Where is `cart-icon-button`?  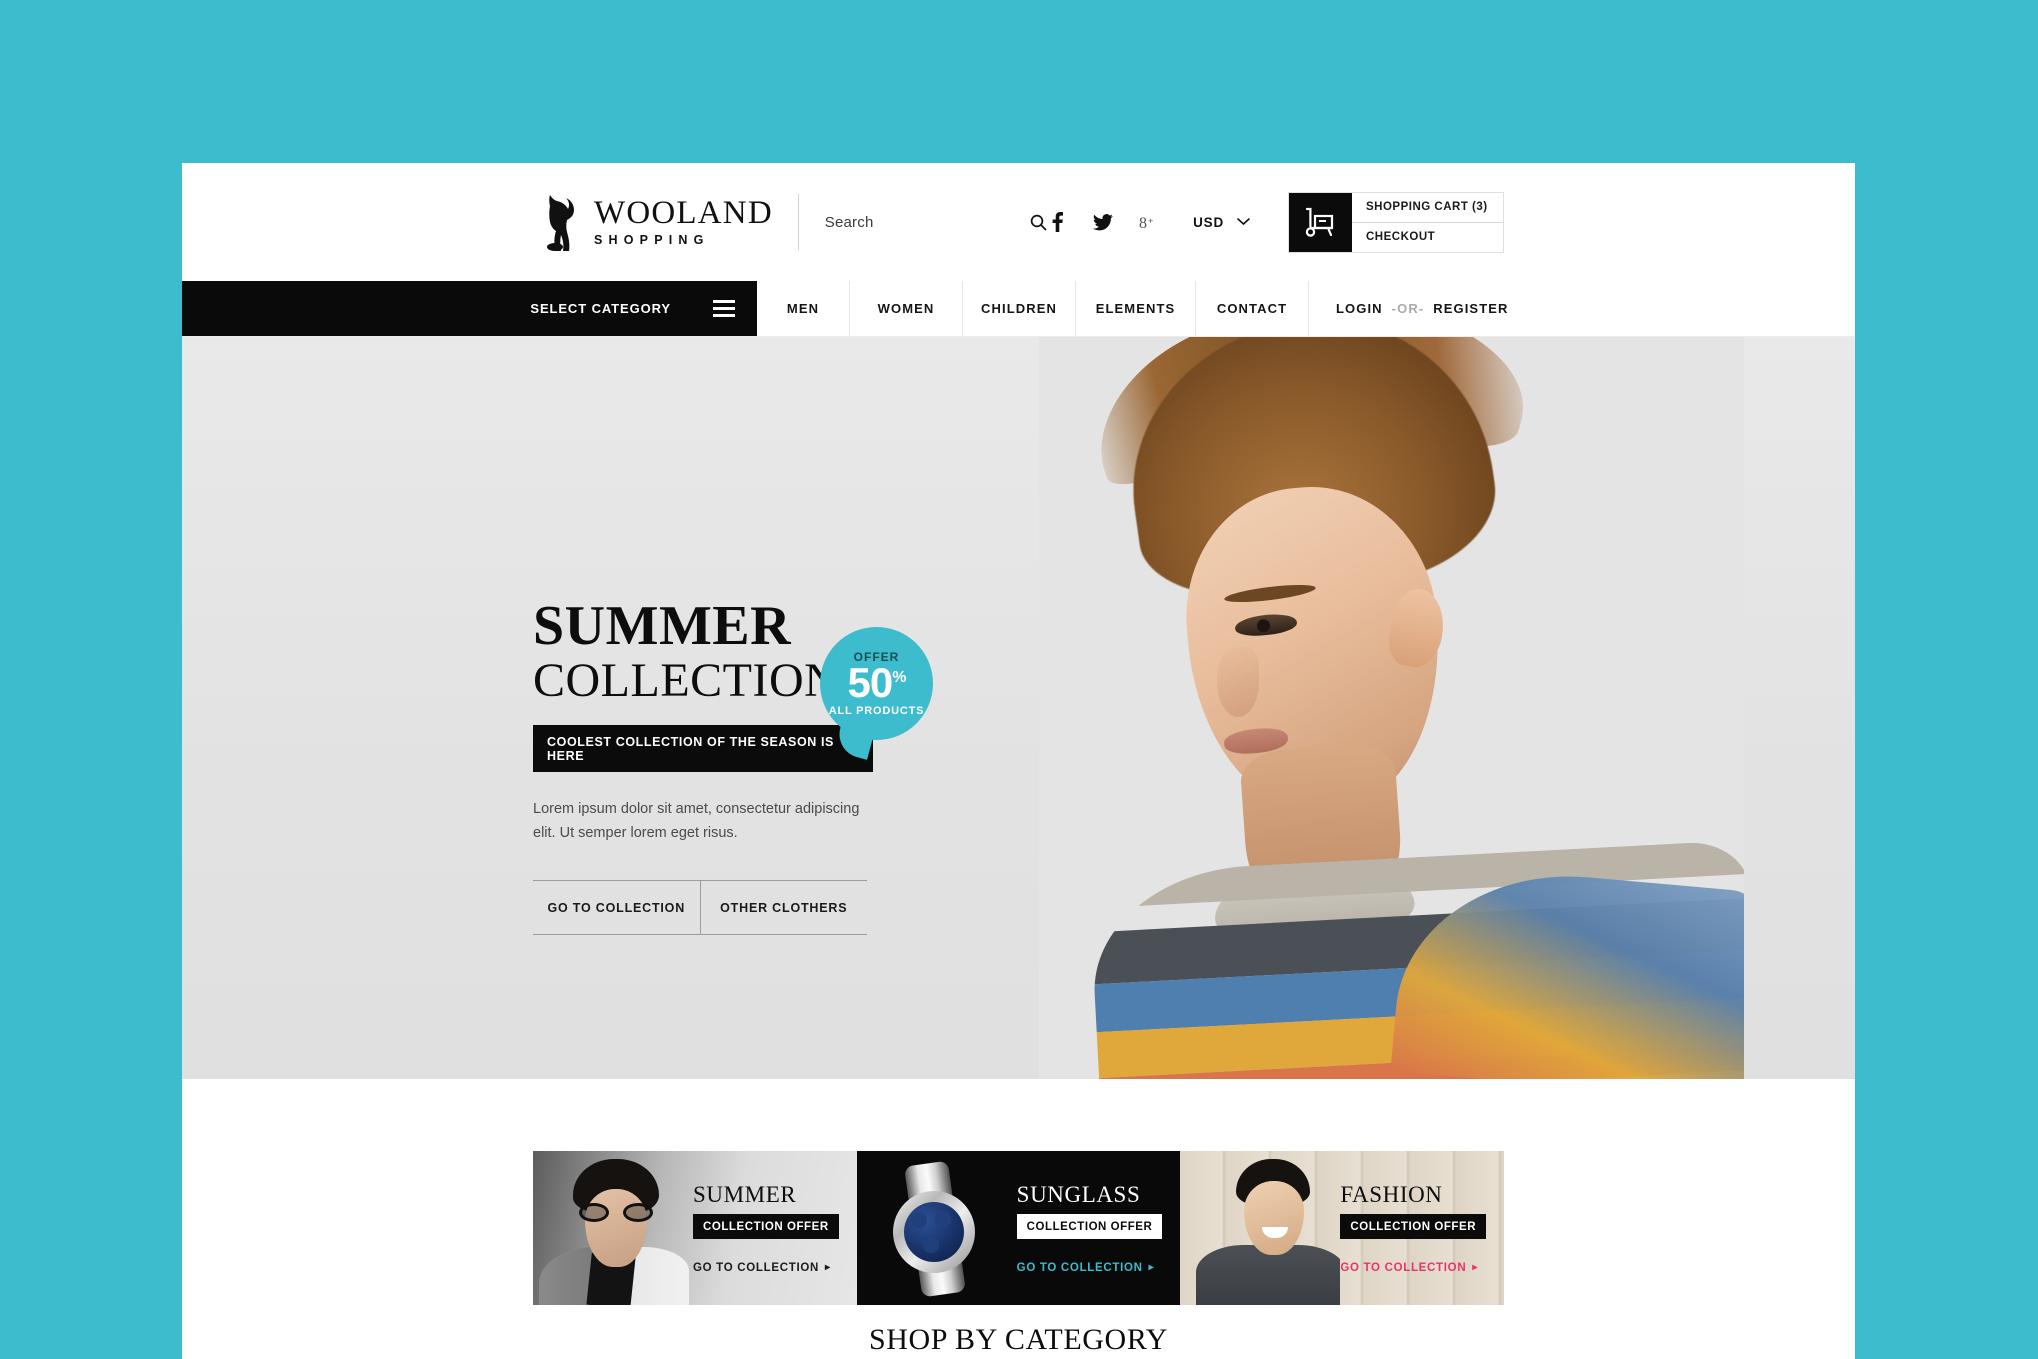
cart-icon-button is located at coordinates (1320, 222).